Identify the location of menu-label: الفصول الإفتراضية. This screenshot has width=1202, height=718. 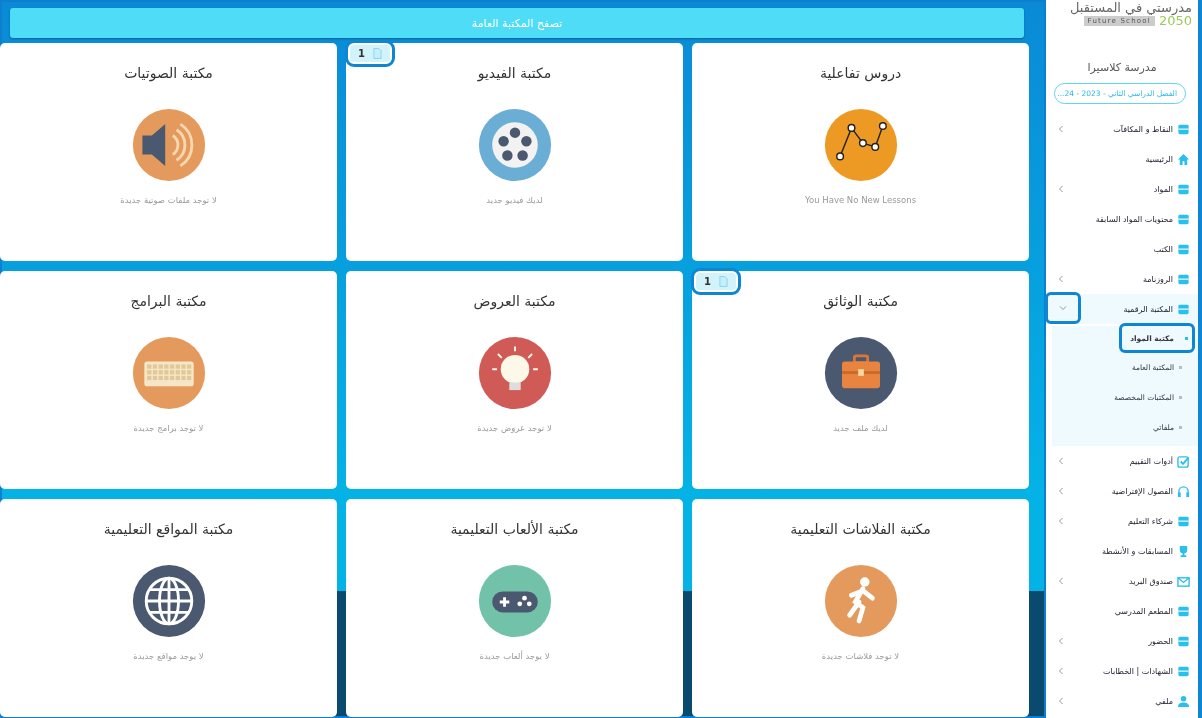
(1142, 491).